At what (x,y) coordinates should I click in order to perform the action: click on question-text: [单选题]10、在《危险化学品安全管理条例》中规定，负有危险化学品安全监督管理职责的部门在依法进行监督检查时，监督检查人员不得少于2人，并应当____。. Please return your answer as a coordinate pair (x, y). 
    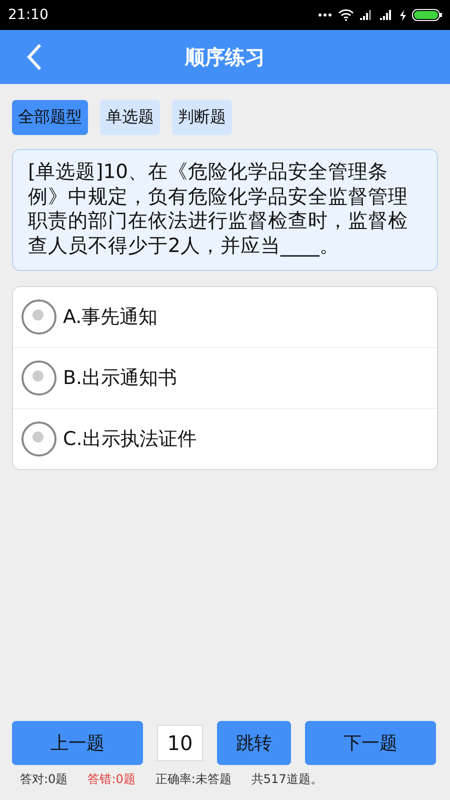
    Looking at the image, I should click on (218, 209).